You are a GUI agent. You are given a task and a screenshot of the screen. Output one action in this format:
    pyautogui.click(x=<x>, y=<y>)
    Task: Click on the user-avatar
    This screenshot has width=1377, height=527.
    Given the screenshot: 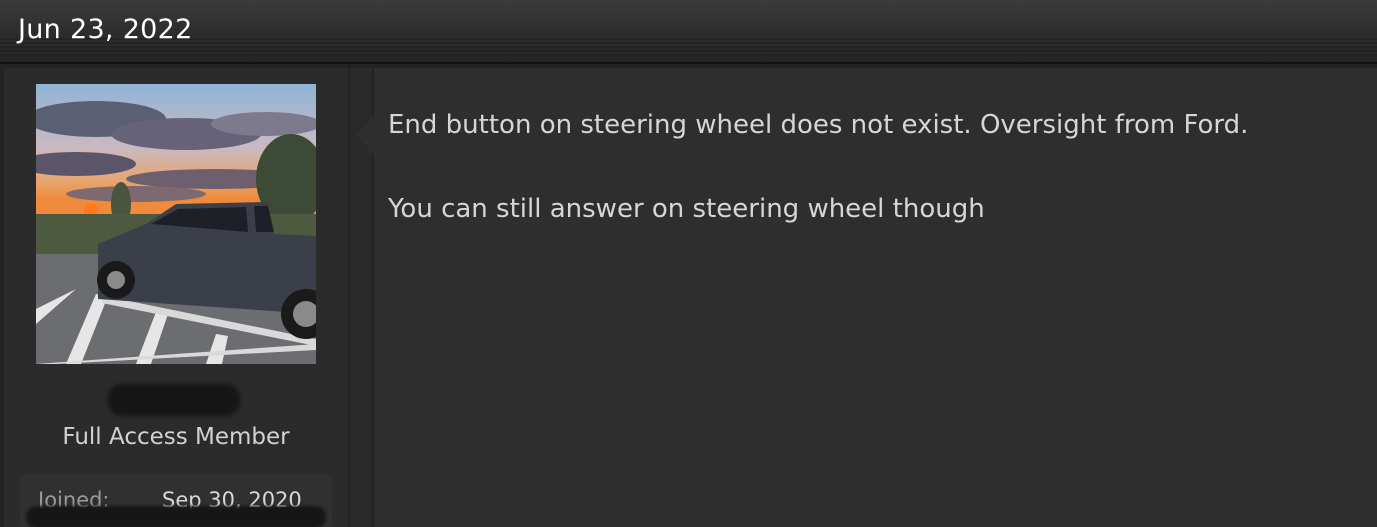 What is the action you would take?
    pyautogui.click(x=176, y=224)
    